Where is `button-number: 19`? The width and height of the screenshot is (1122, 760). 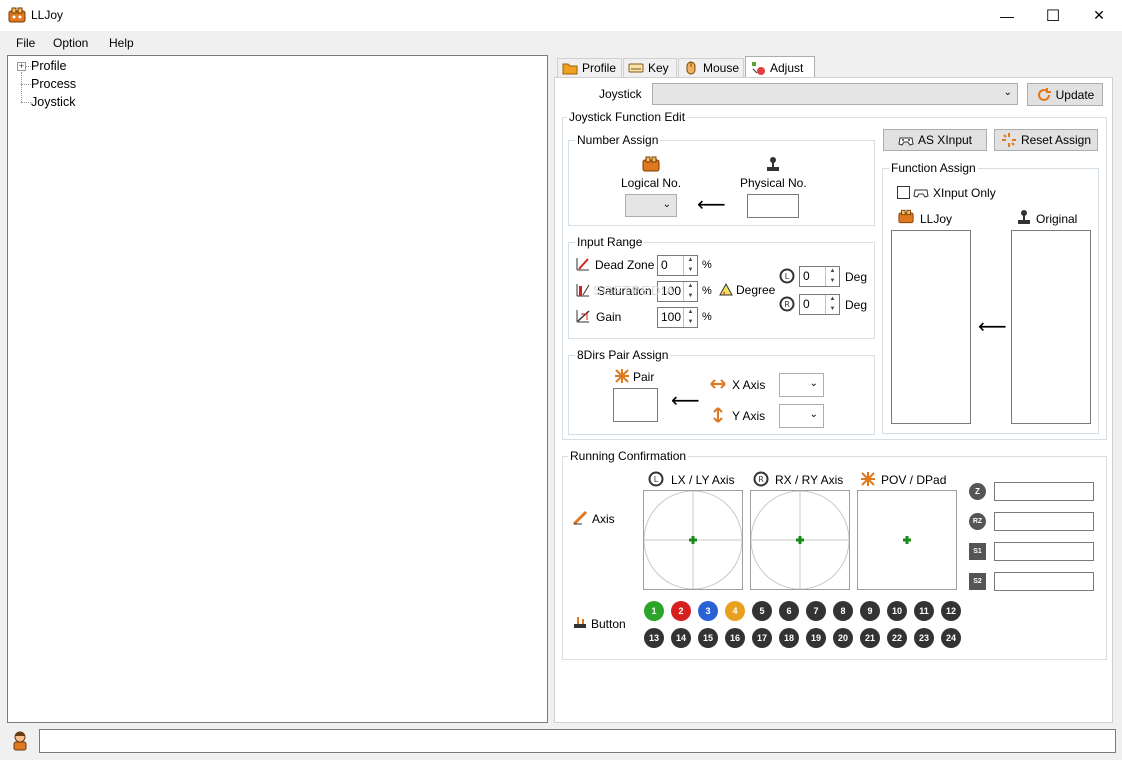 button-number: 19 is located at coordinates (815, 638).